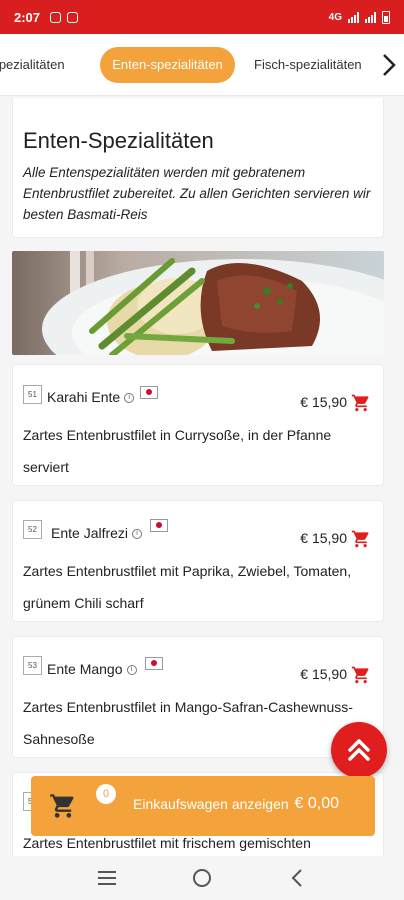  What do you see at coordinates (56, 17) in the screenshot?
I see `notification-icon` at bounding box center [56, 17].